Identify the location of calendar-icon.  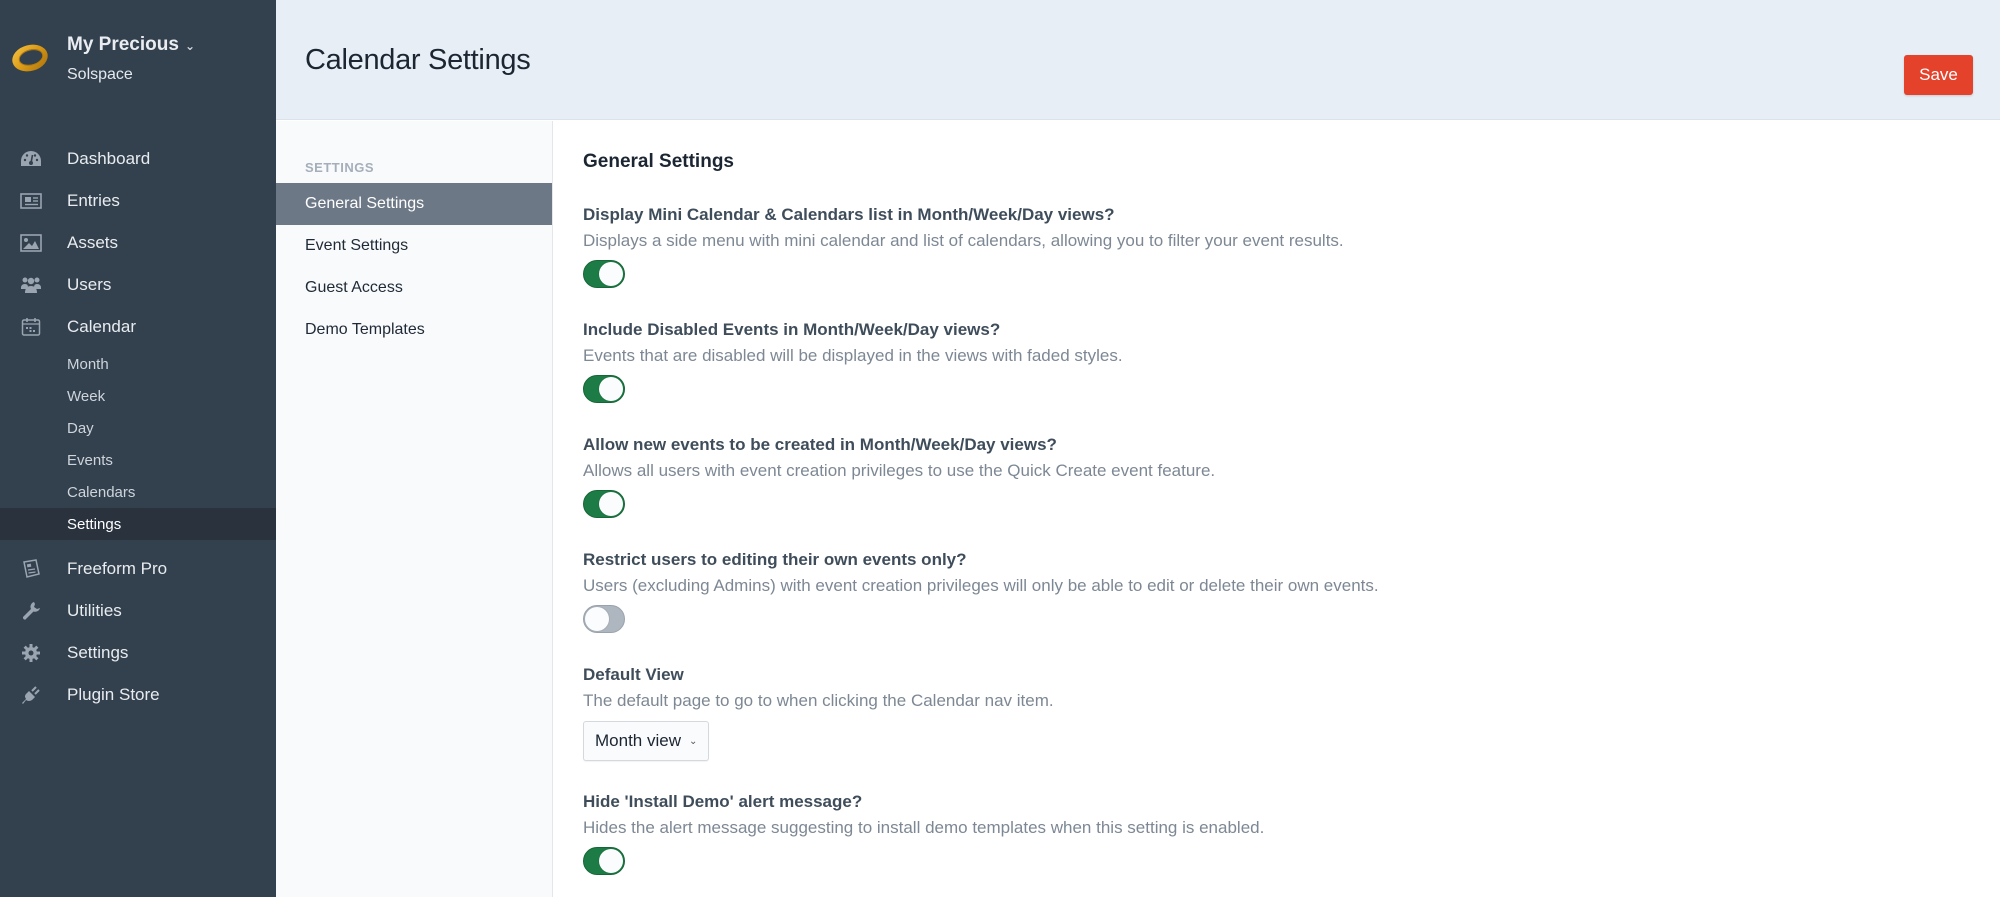
(31, 327).